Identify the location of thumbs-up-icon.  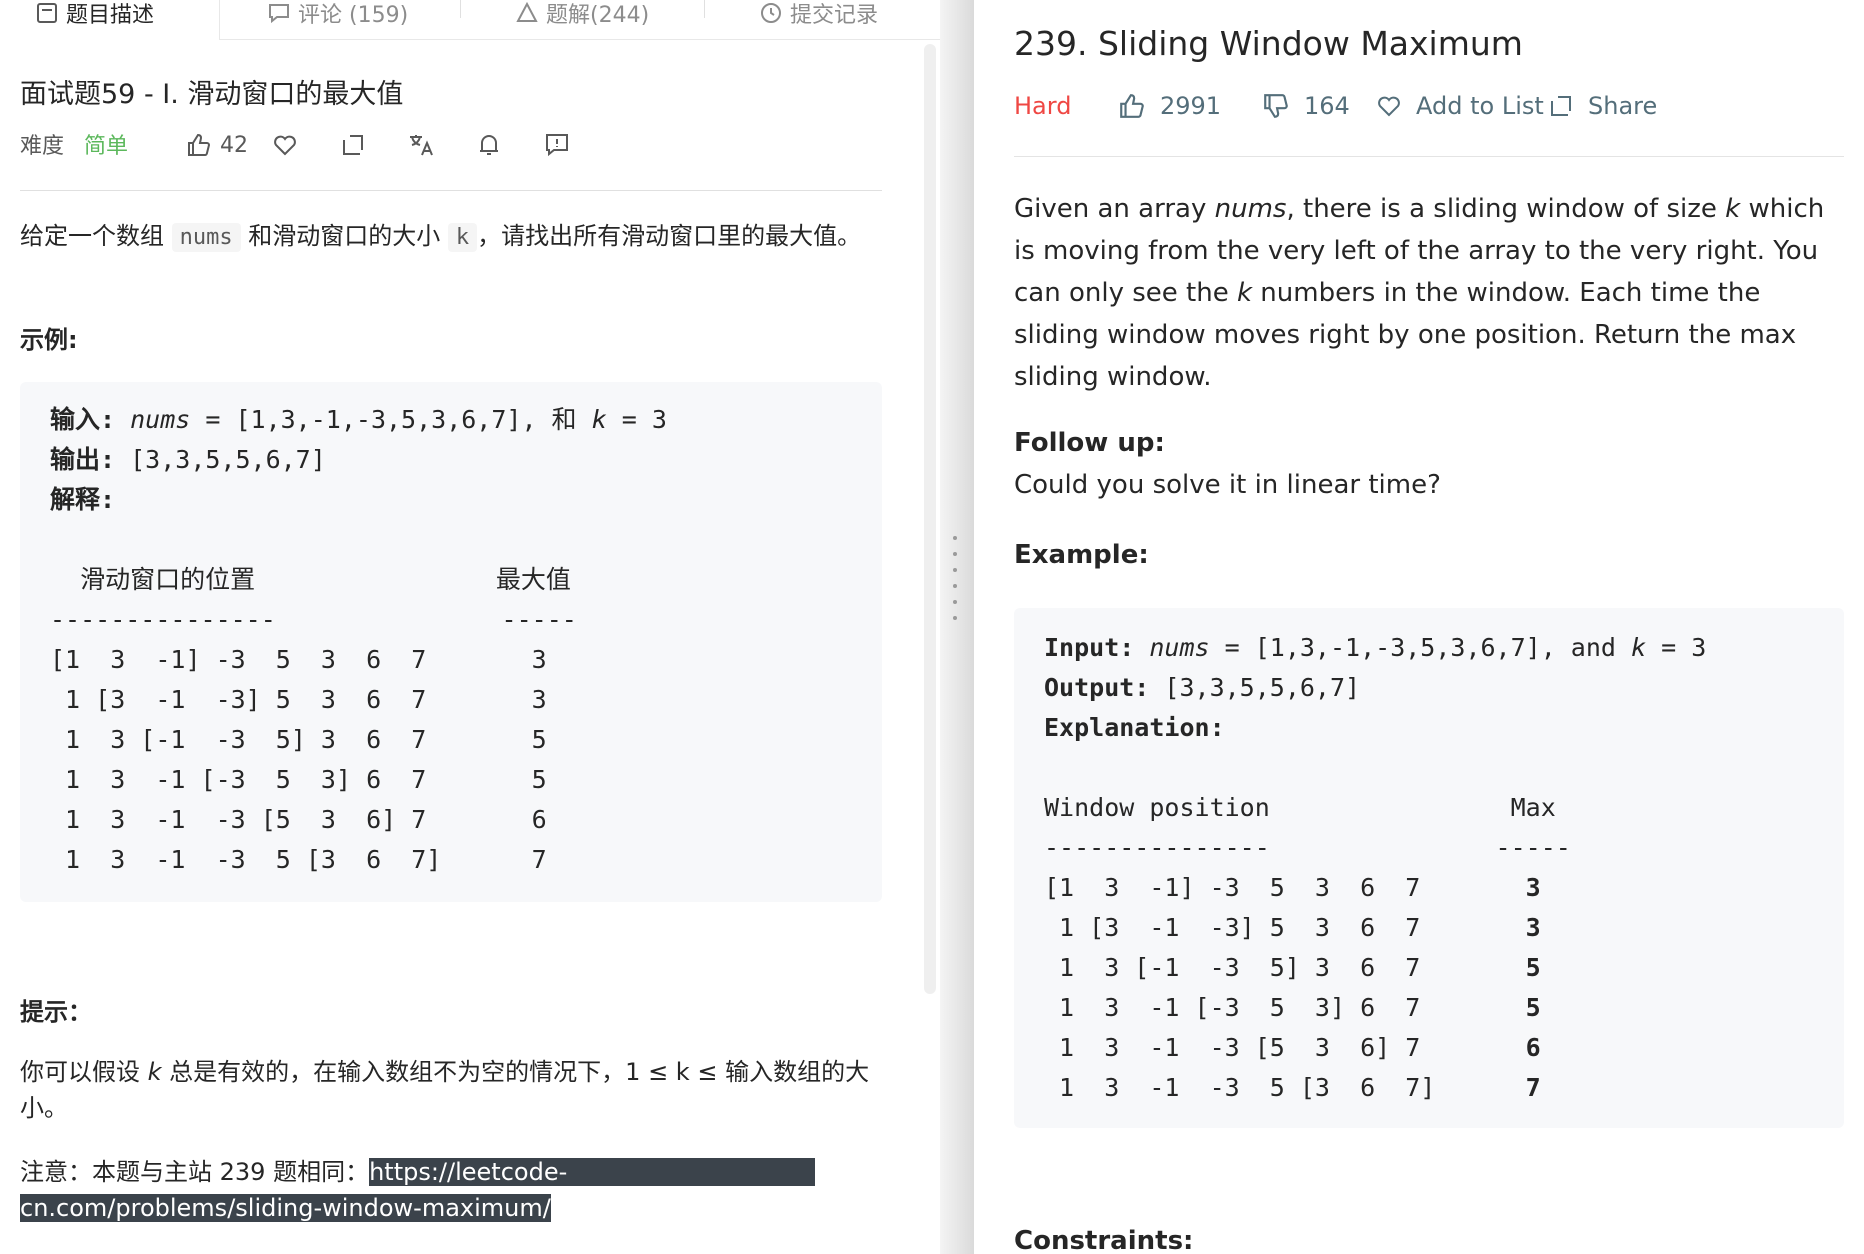
(199, 144).